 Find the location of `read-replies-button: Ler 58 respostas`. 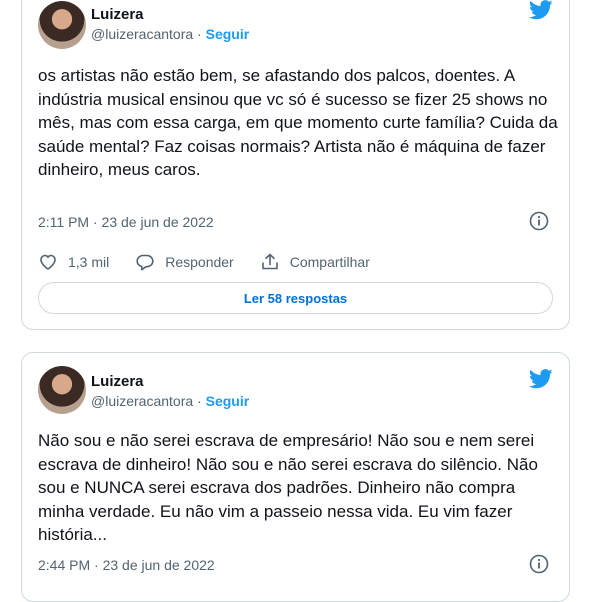

read-replies-button: Ler 58 respostas is located at coordinates (295, 298).